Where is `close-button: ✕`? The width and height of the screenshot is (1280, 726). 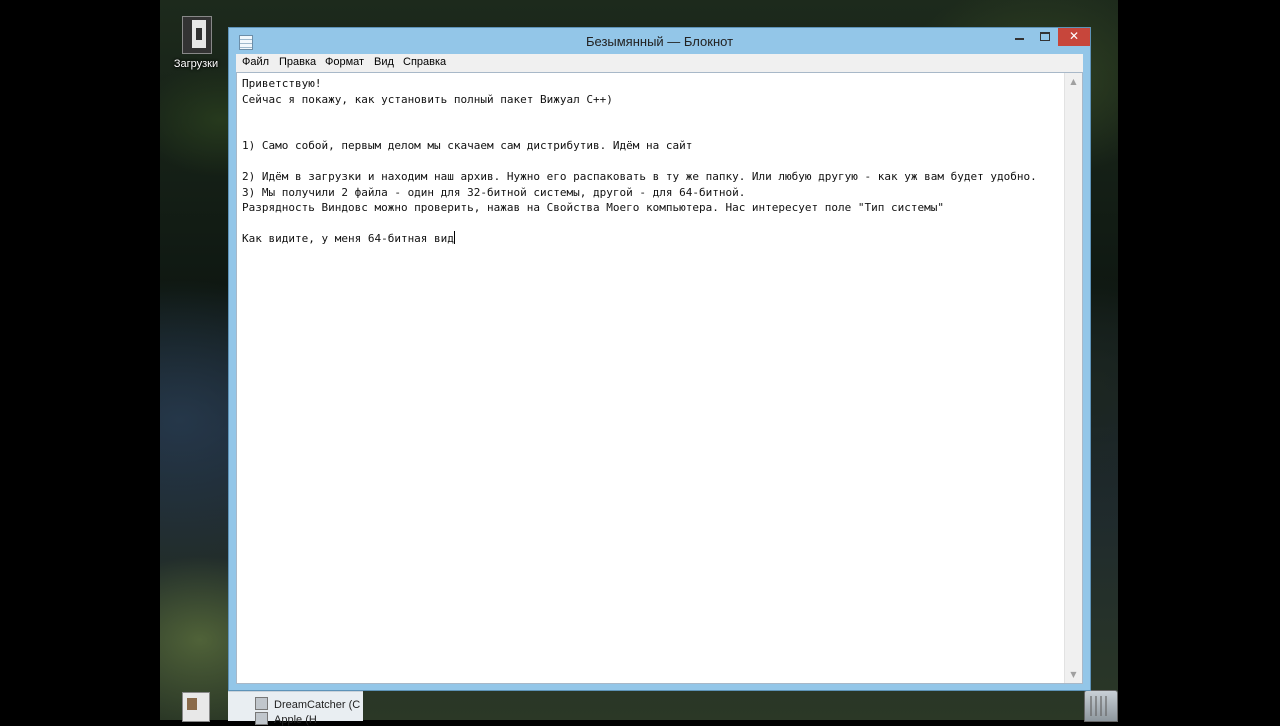
close-button: ✕ is located at coordinates (1074, 37).